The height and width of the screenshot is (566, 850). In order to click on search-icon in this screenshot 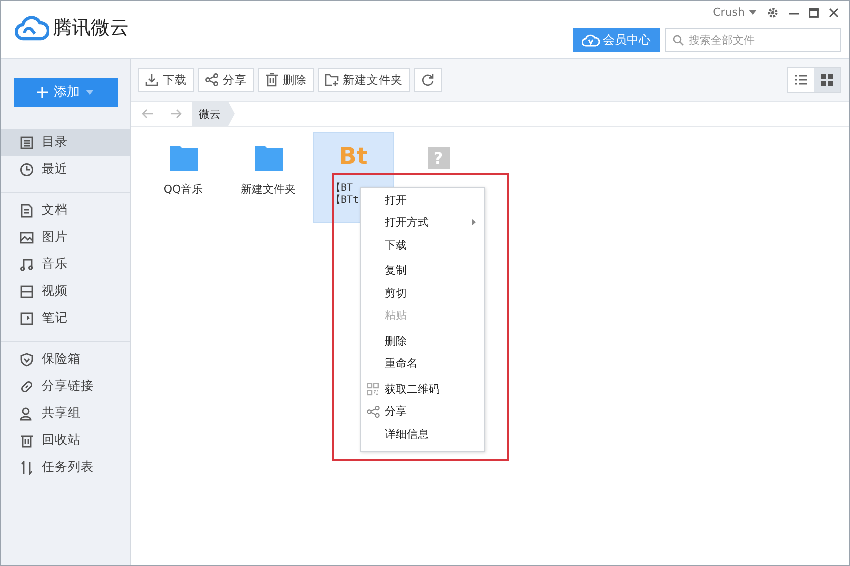, I will do `click(678, 40)`.